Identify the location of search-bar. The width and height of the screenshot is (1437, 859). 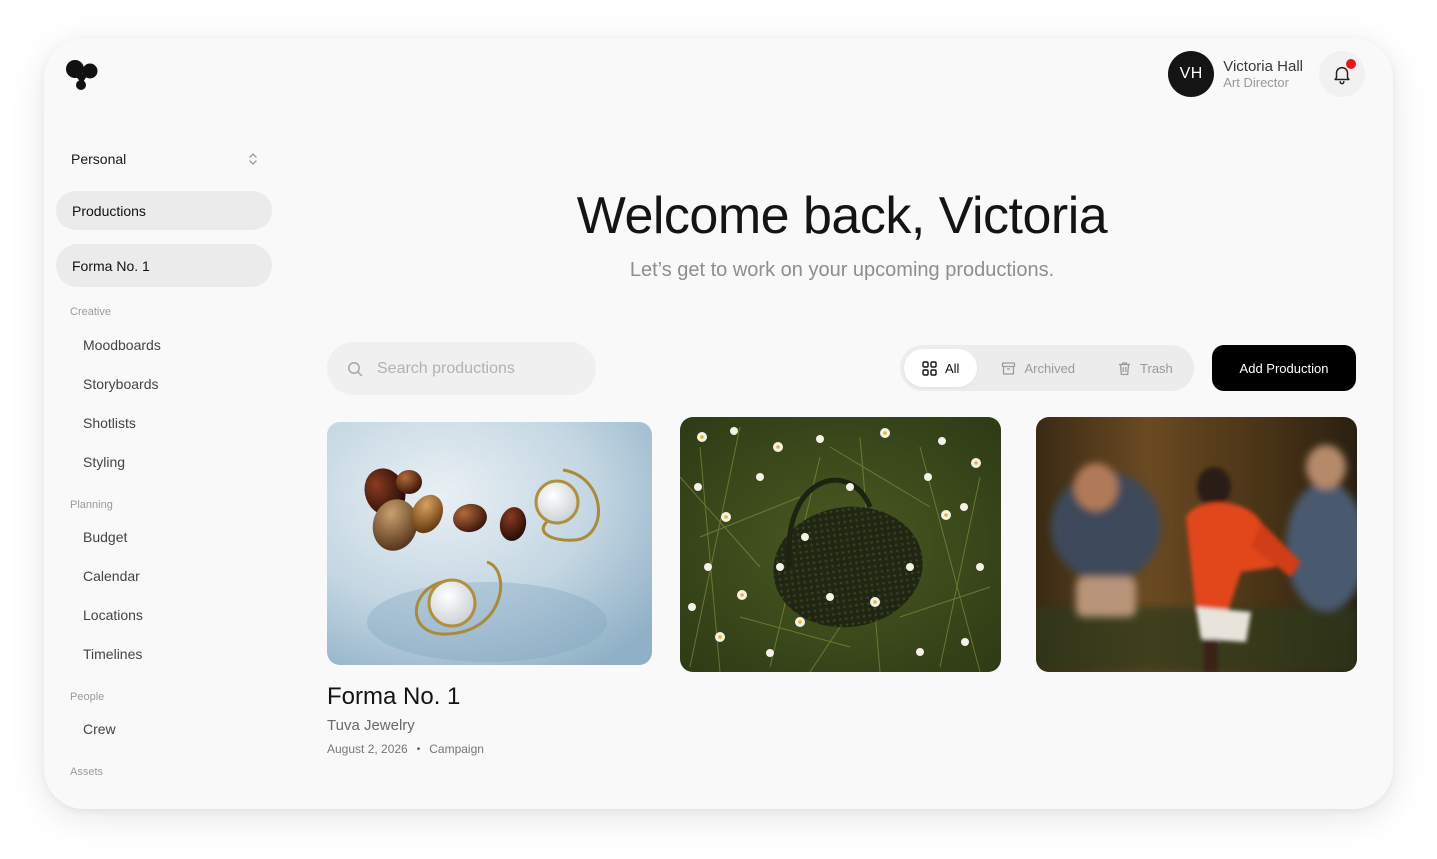
(461, 368).